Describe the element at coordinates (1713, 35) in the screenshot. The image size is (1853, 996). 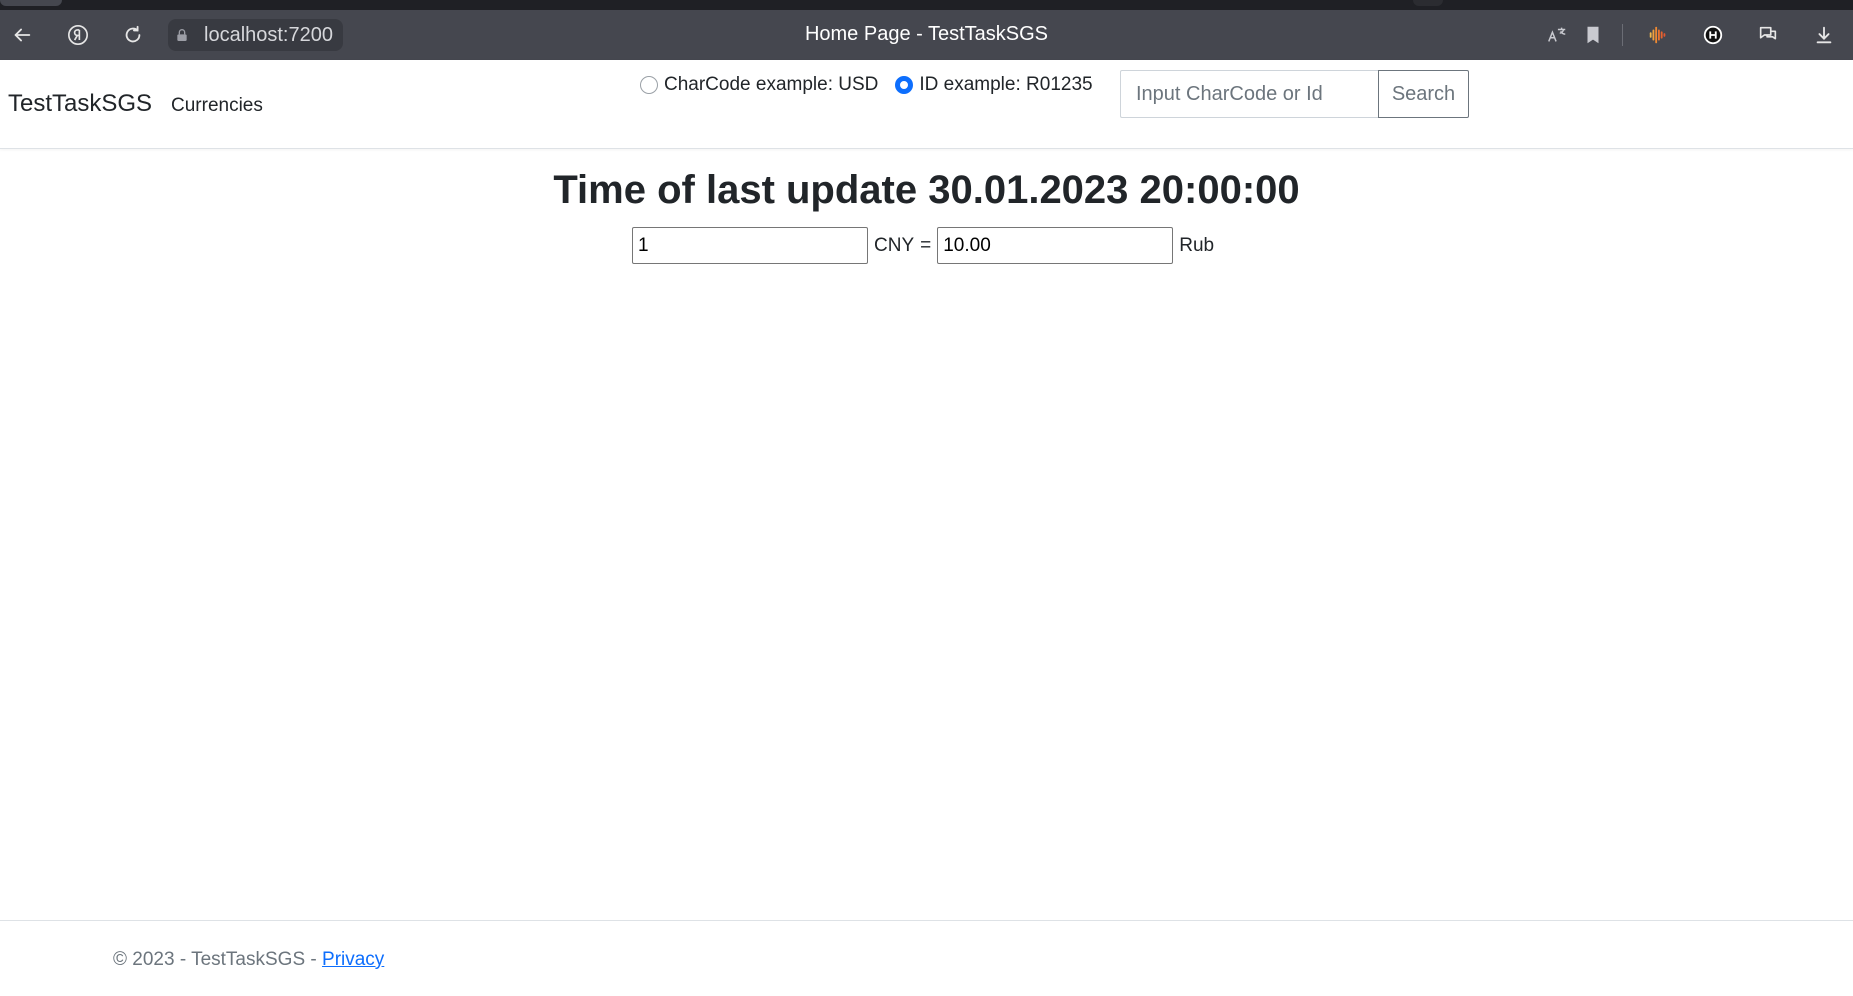
I see `extension-h-icon` at that location.